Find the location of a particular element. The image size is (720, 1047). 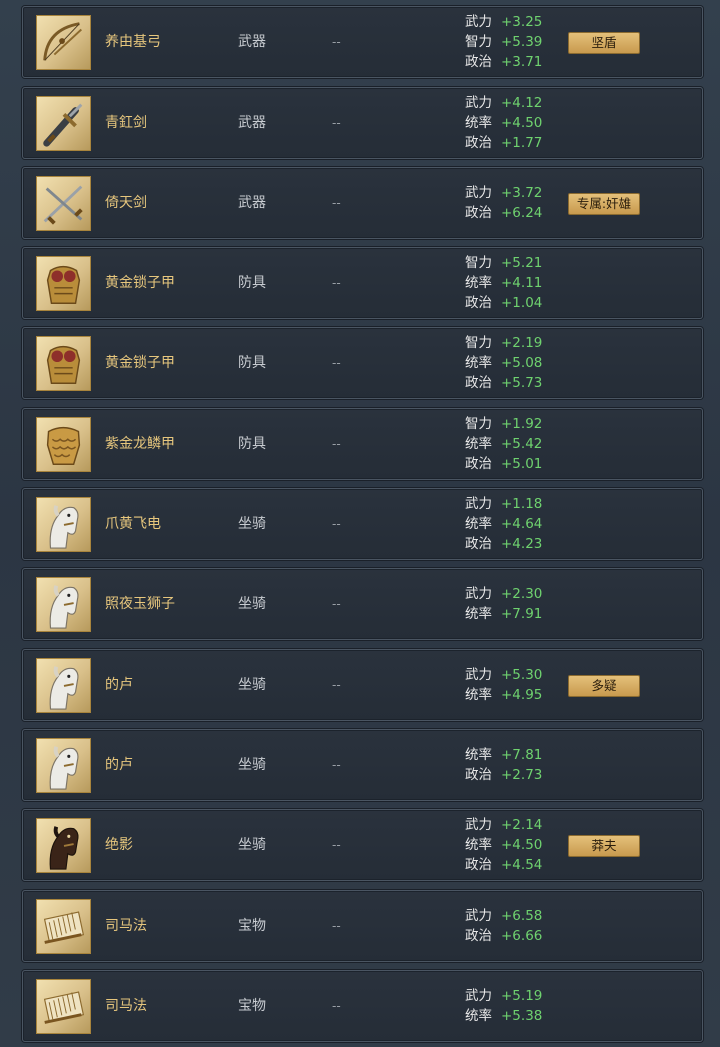

stat-line: 武力 +3.25 is located at coordinates (520, 22).